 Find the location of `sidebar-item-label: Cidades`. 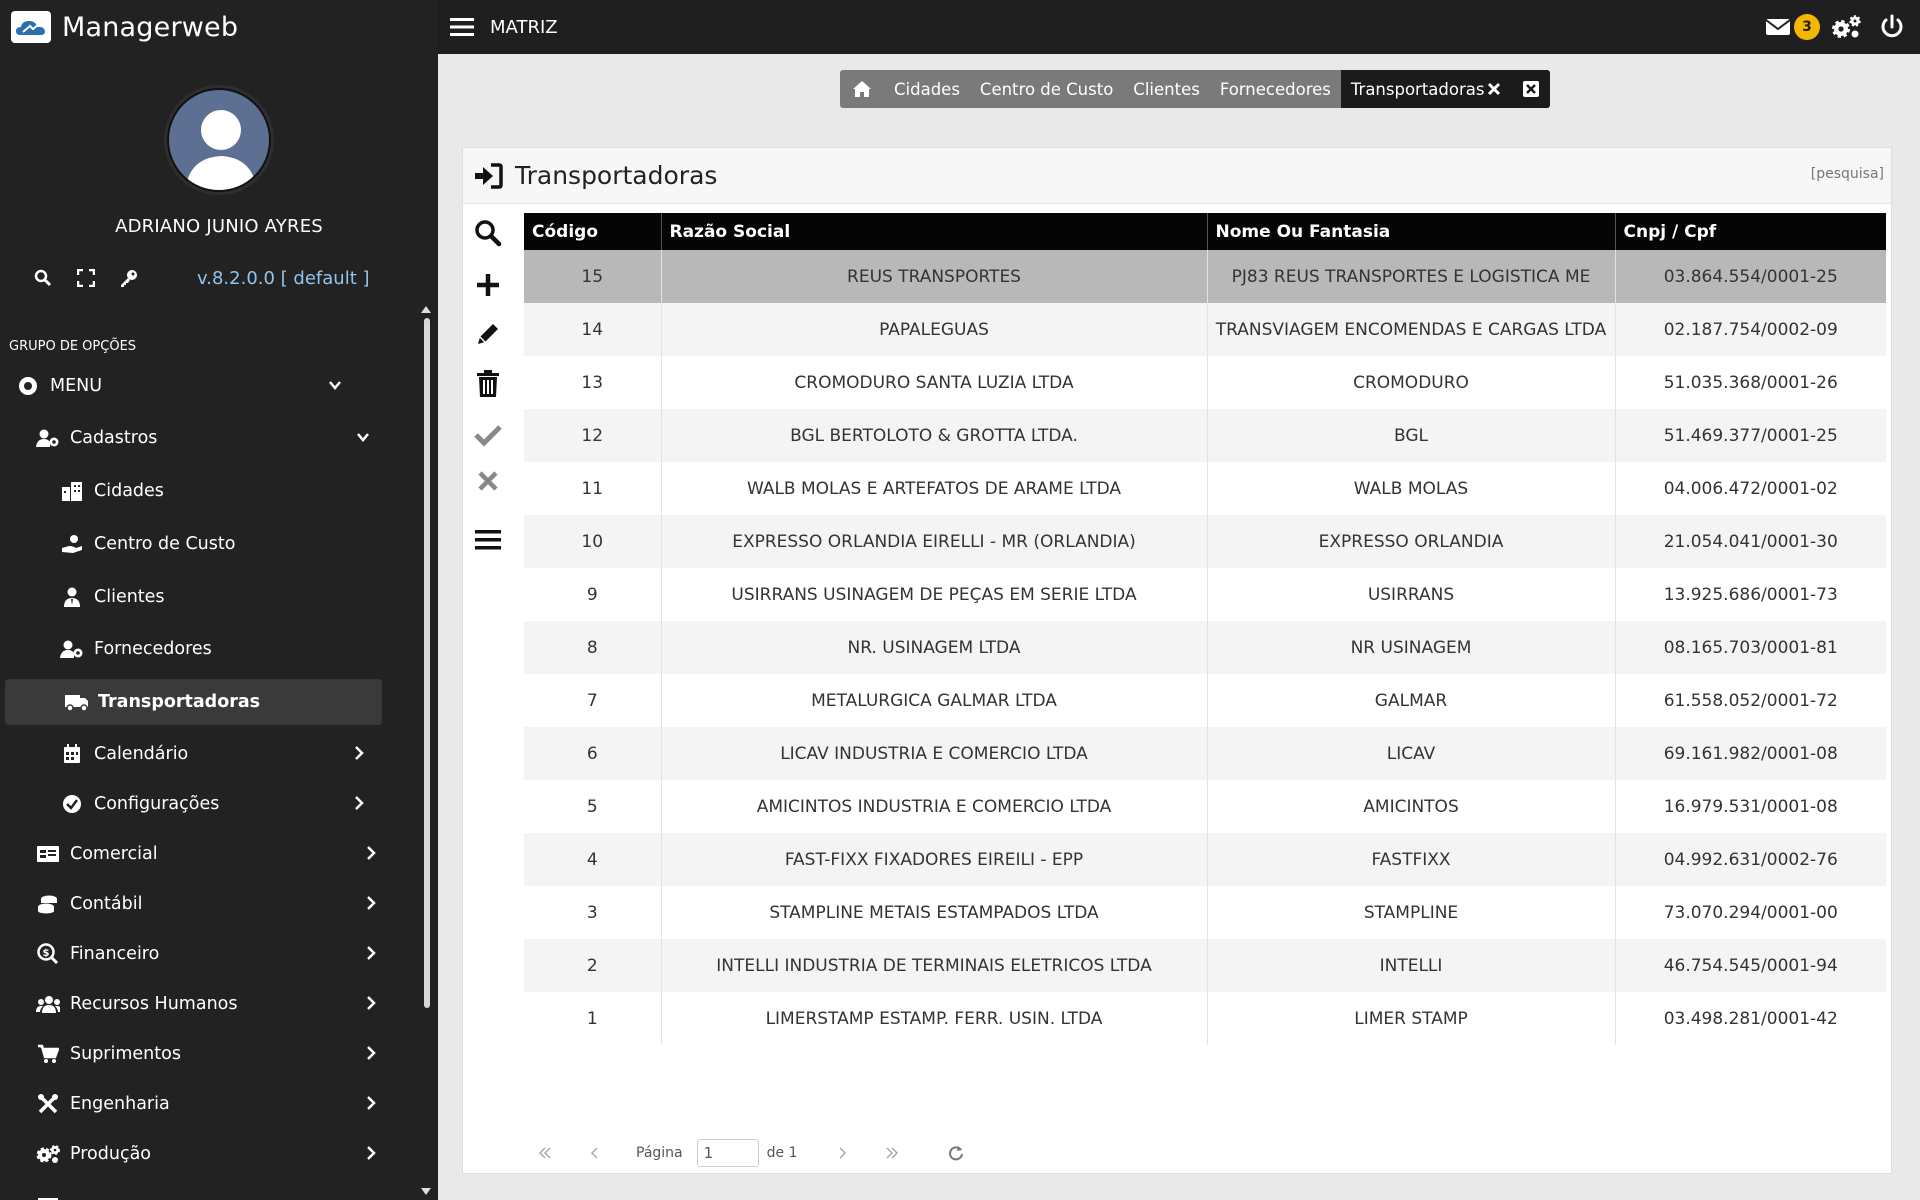

sidebar-item-label: Cidades is located at coordinates (129, 491).